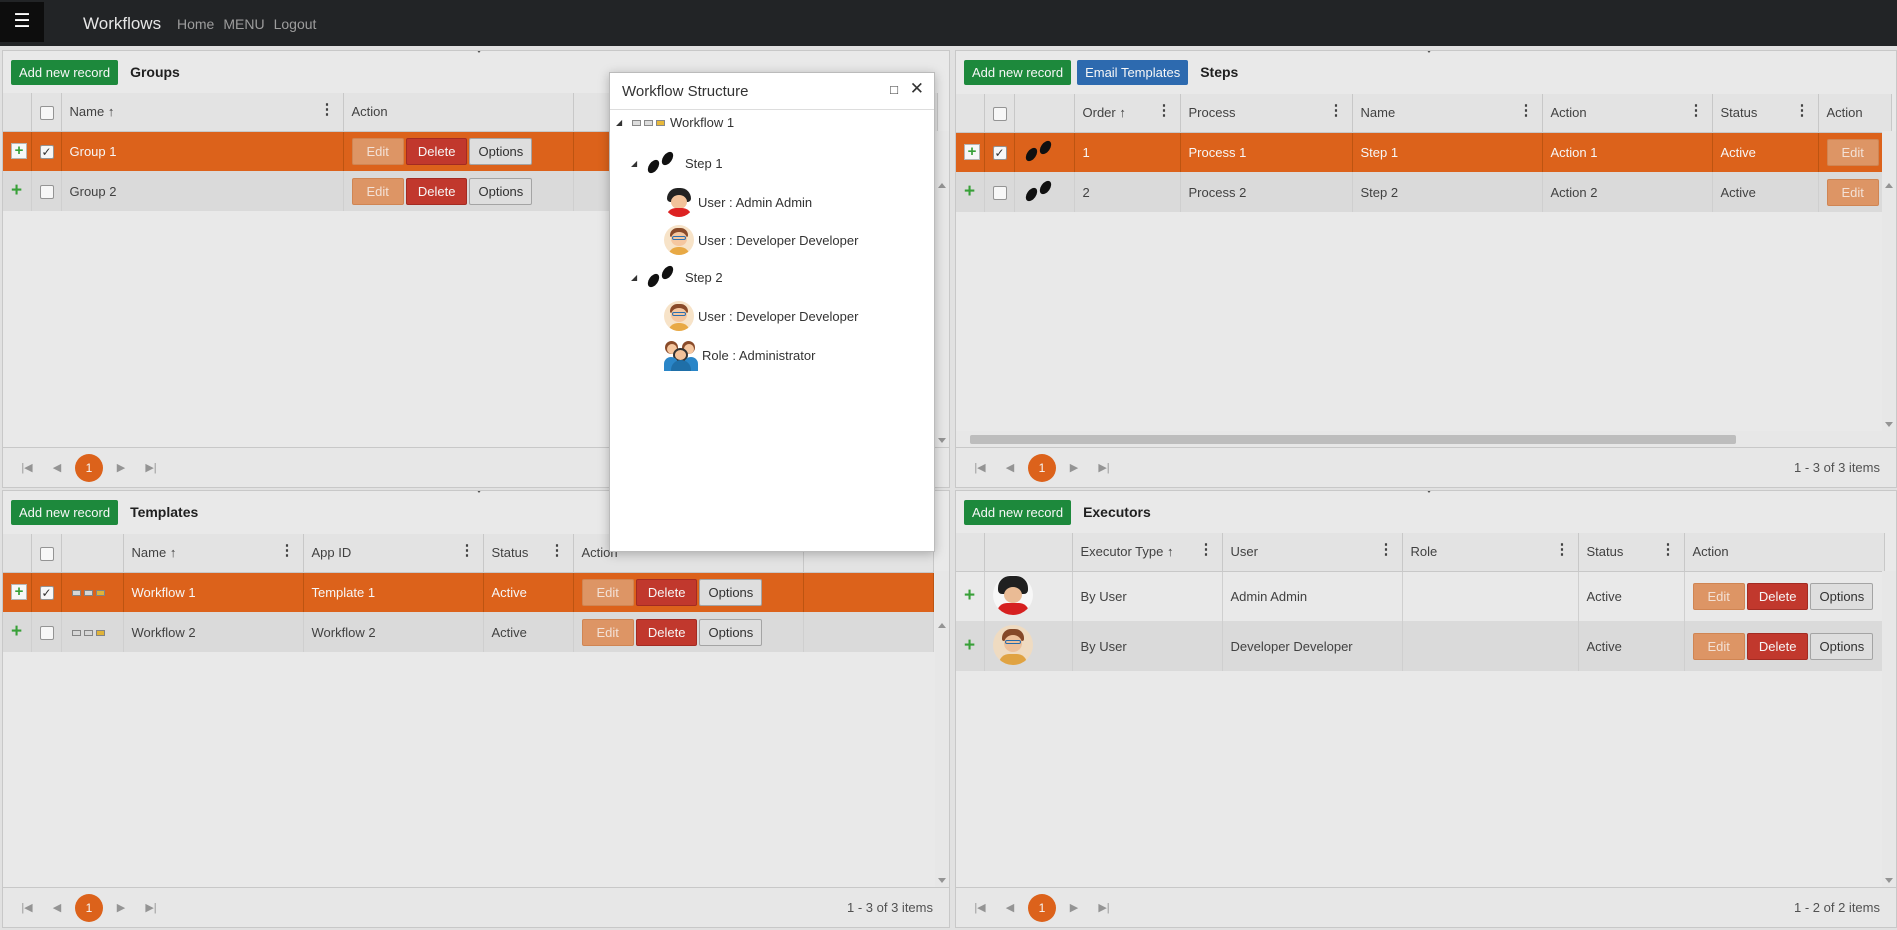 Image resolution: width=1897 pixels, height=930 pixels. I want to click on appid-column-header: App ID ⋮, so click(393, 553).